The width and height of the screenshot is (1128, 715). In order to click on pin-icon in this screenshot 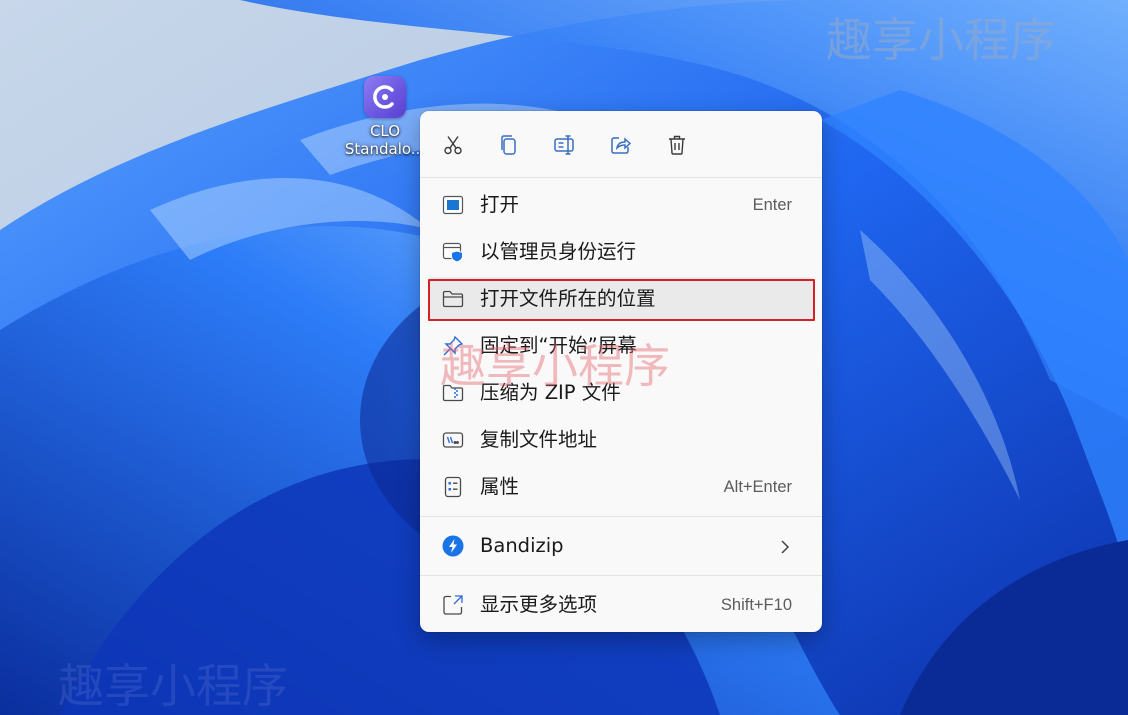, I will do `click(453, 346)`.